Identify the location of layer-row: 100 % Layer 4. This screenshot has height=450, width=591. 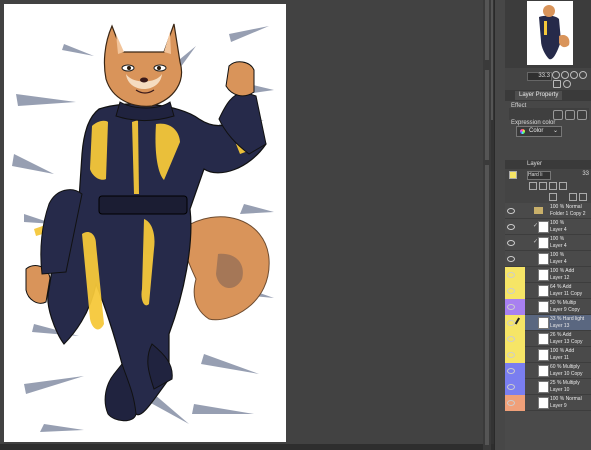
(548, 259).